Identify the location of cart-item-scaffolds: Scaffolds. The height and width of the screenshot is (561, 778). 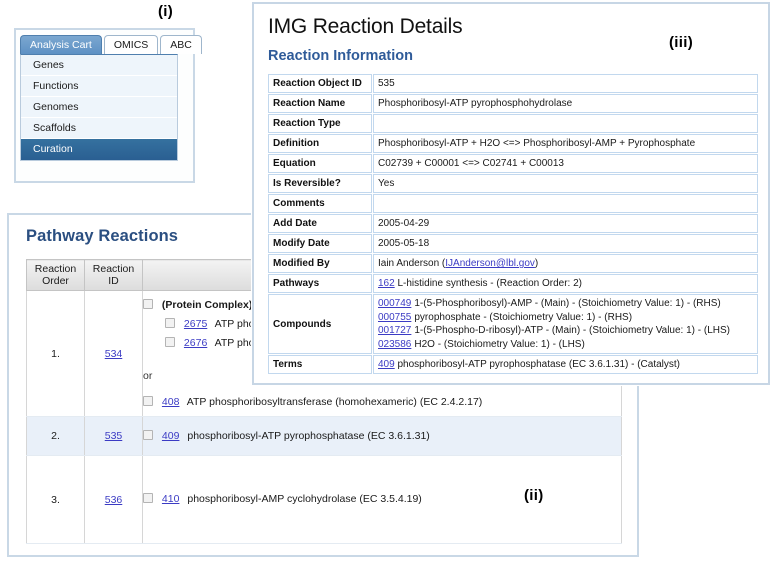
(99, 128).